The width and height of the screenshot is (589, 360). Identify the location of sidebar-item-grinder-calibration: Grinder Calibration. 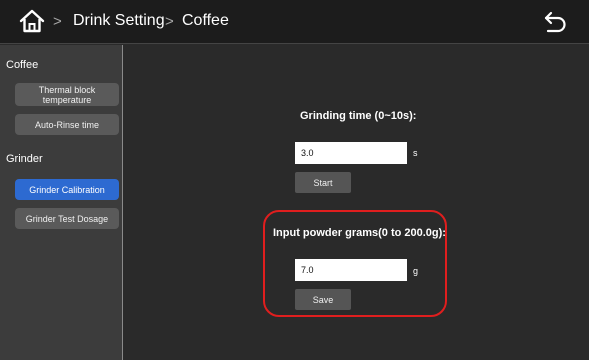
(67, 189).